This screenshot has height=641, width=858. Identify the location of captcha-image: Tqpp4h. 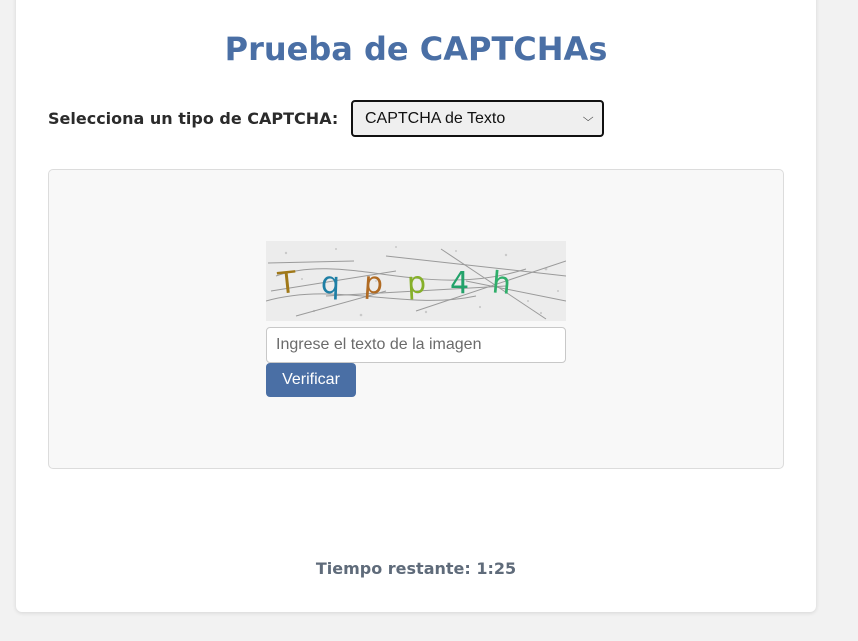
(416, 281).